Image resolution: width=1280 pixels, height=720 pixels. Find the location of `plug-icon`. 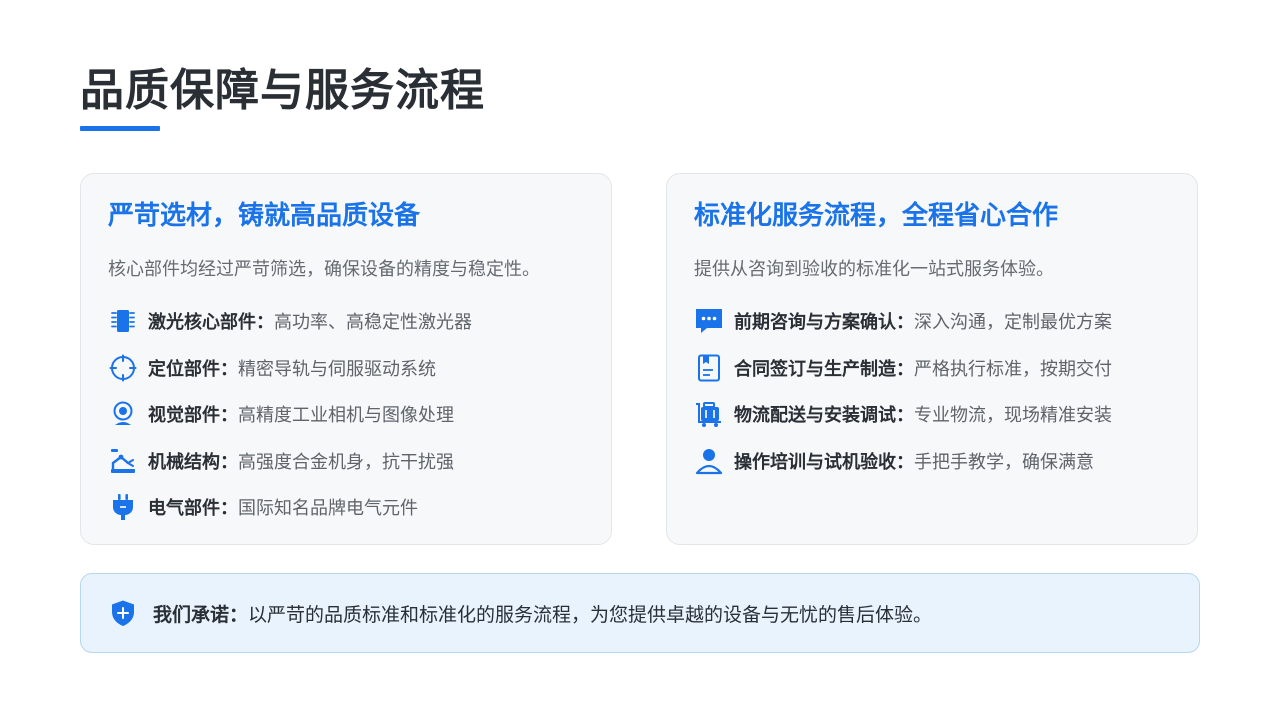

plug-icon is located at coordinates (123, 507).